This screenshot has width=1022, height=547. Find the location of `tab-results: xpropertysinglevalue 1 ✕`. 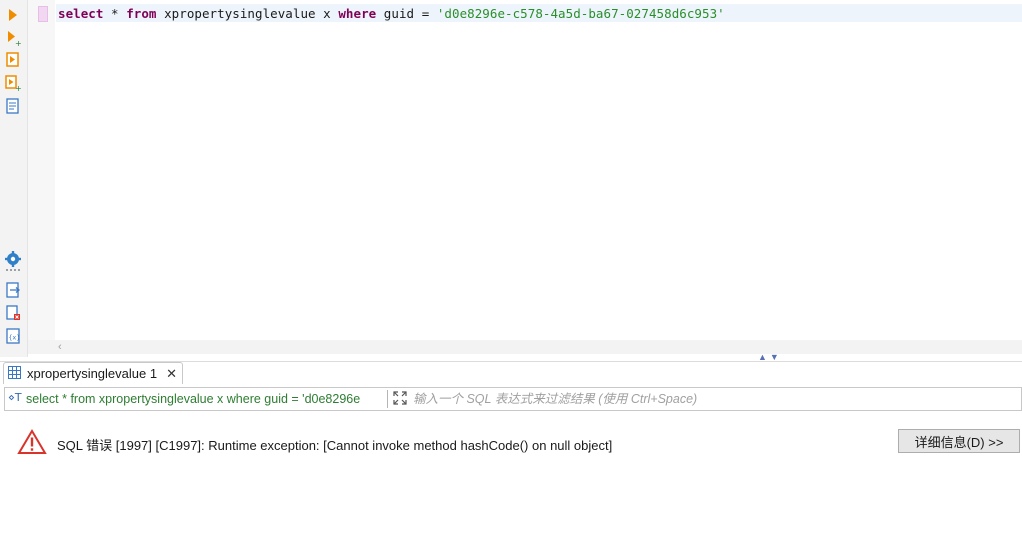

tab-results: xpropertysinglevalue 1 ✕ is located at coordinates (93, 373).